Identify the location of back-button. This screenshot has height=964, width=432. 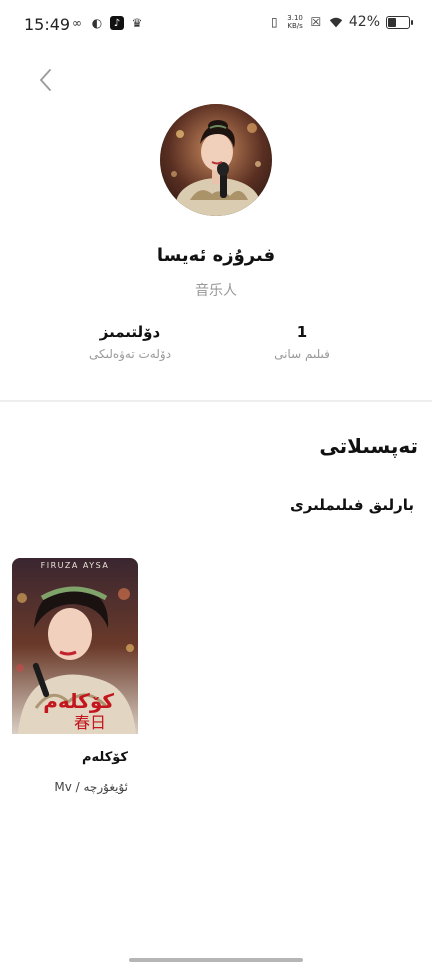
(48, 80).